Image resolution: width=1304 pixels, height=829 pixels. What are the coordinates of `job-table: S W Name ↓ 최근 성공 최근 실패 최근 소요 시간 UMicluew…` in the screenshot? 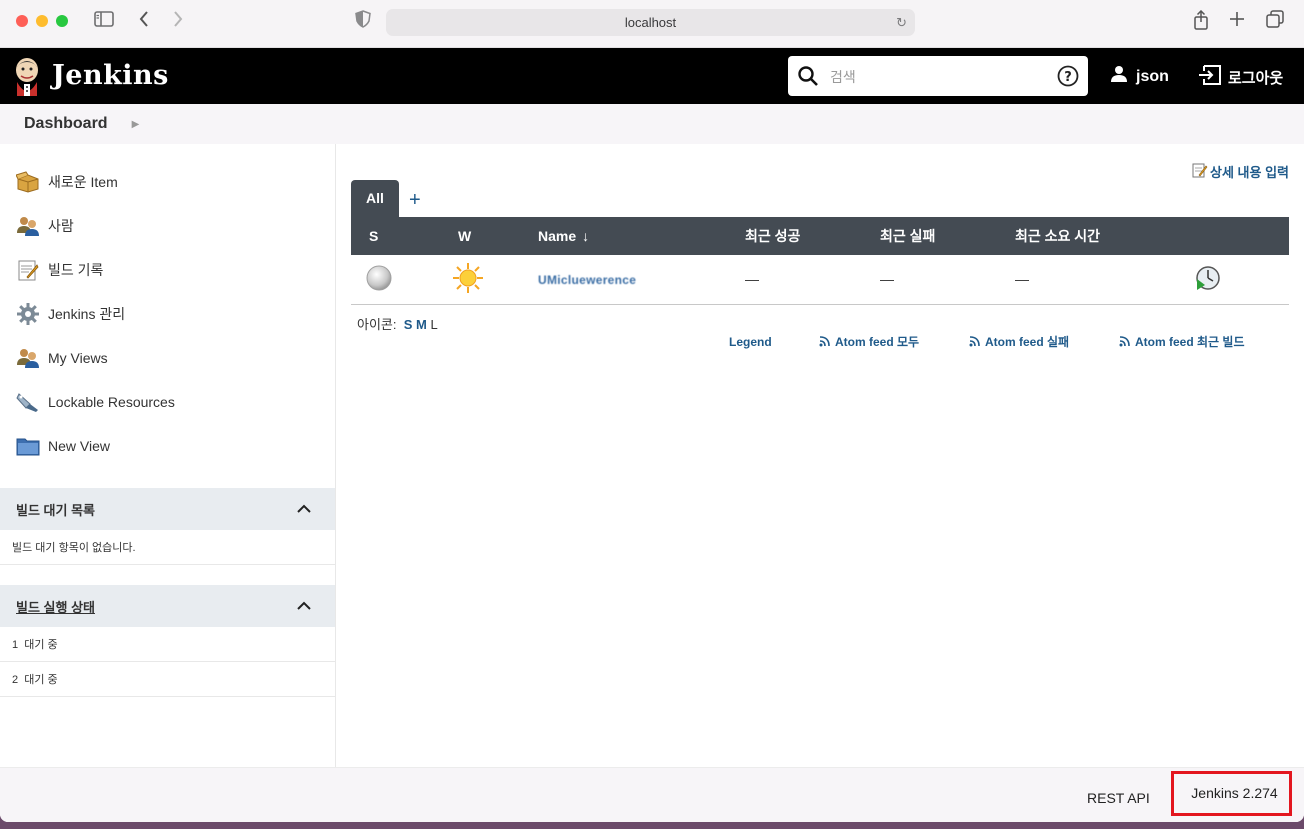 It's located at (820, 261).